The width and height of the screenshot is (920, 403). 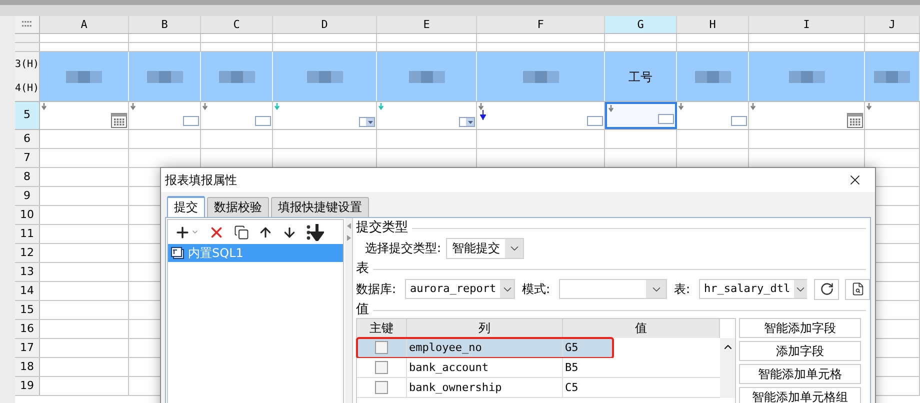 What do you see at coordinates (237, 24) in the screenshot?
I see `column-header: C` at bounding box center [237, 24].